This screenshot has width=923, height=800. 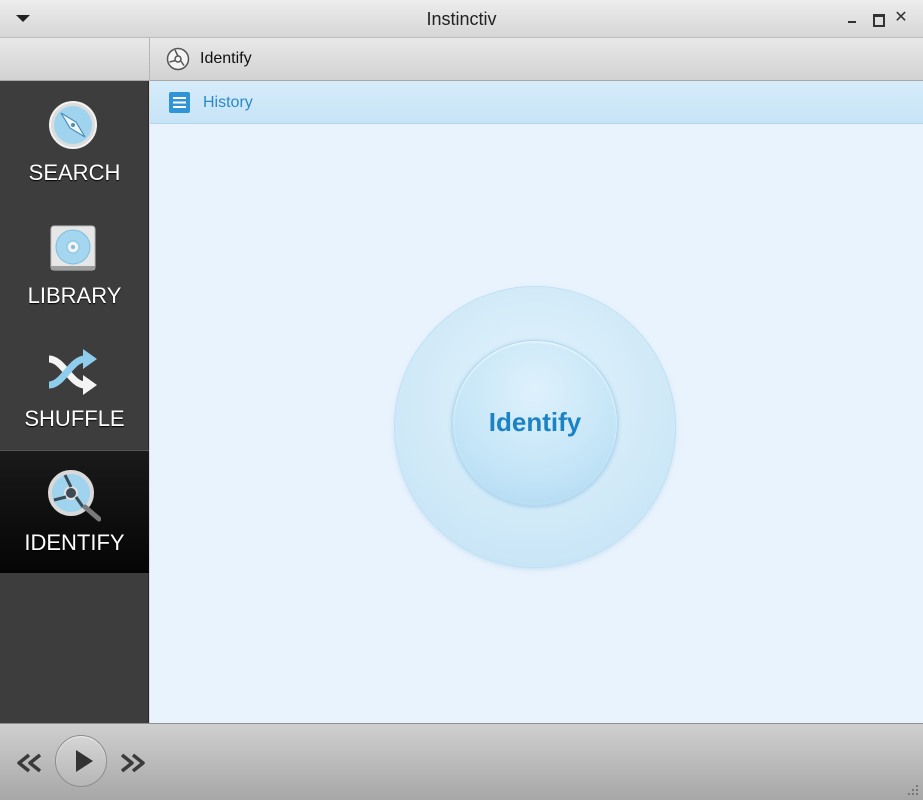 I want to click on sidebar-item-search: SEARCH, so click(x=74, y=142).